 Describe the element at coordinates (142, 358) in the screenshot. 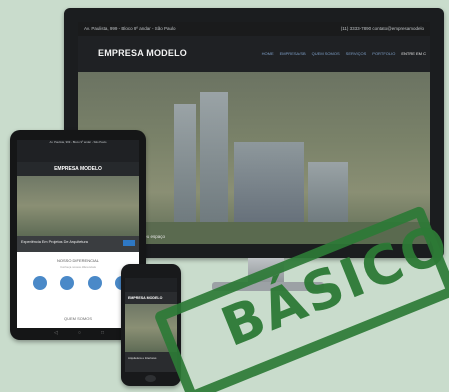

I see `phone-hero-text: Arquitetura e Interiores` at that location.